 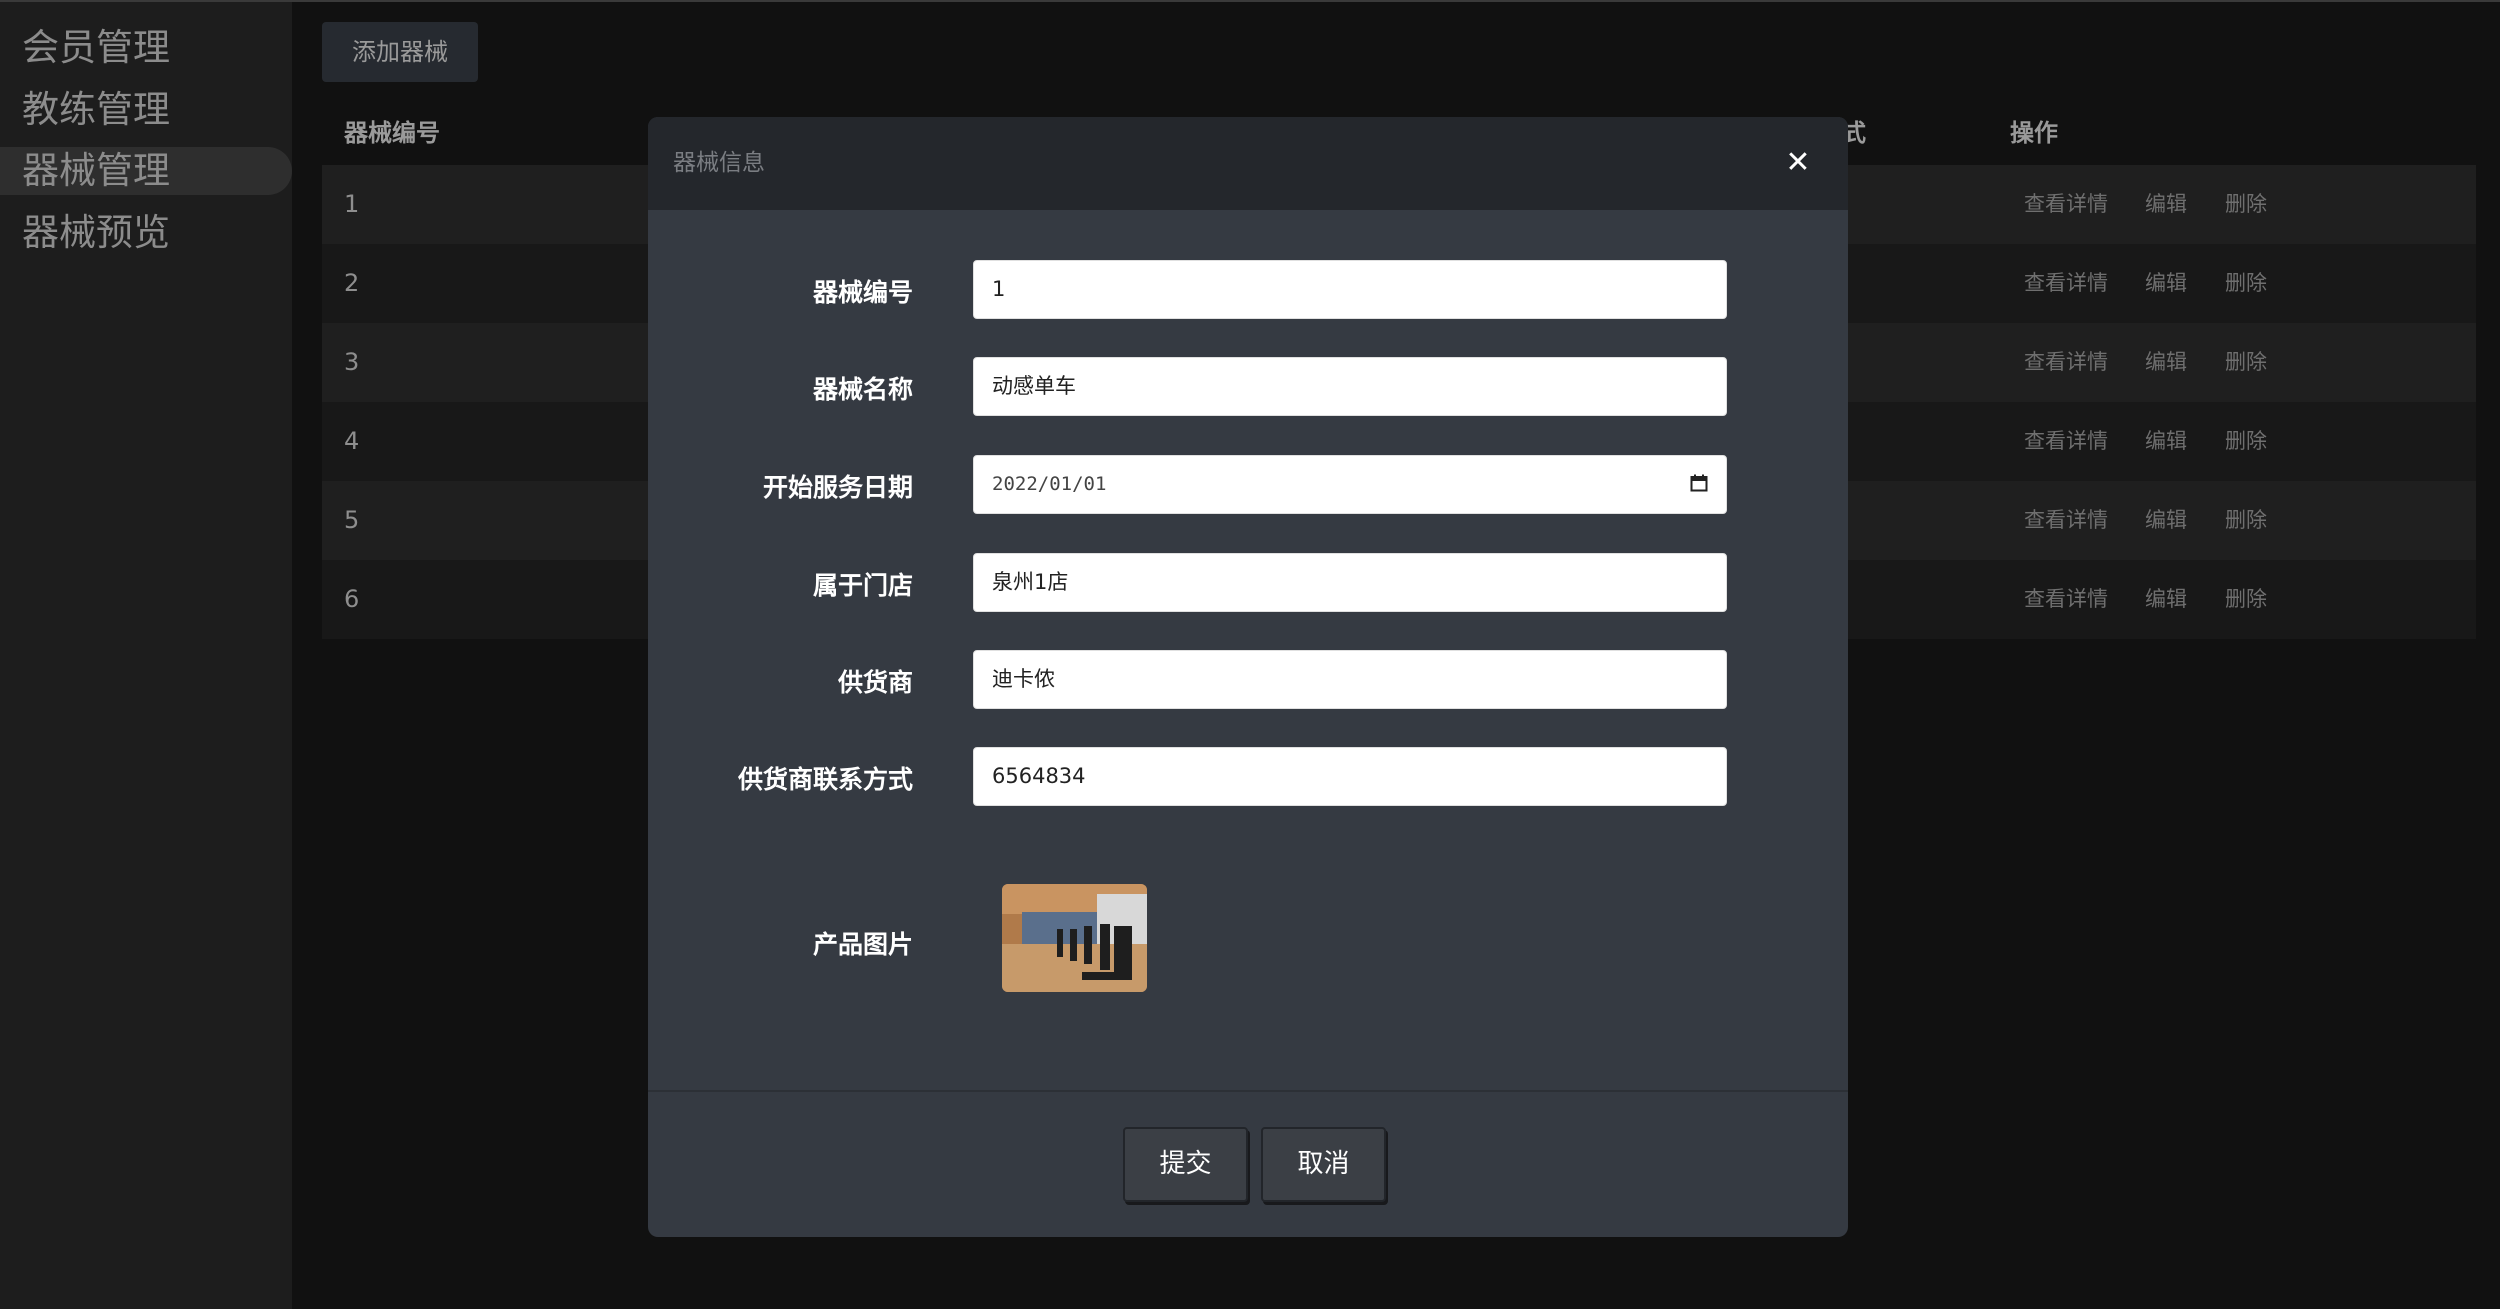 I want to click on row-id: 3, so click(x=352, y=362).